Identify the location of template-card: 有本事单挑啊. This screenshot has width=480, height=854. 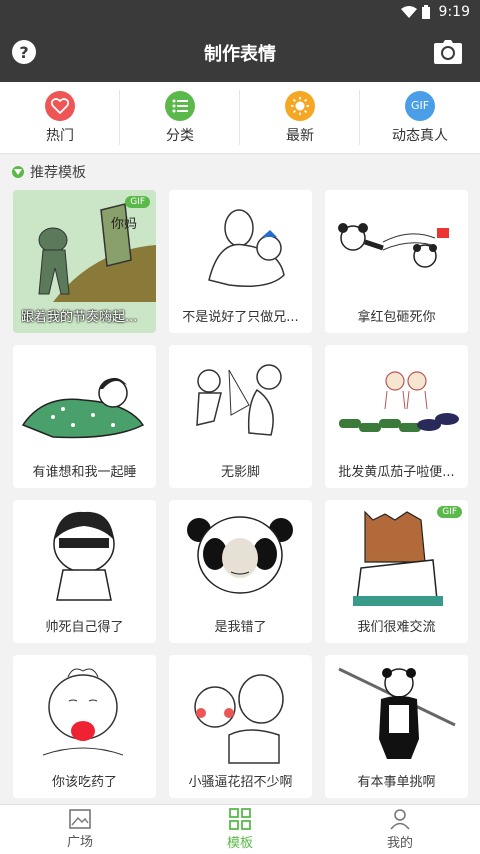
(396, 726).